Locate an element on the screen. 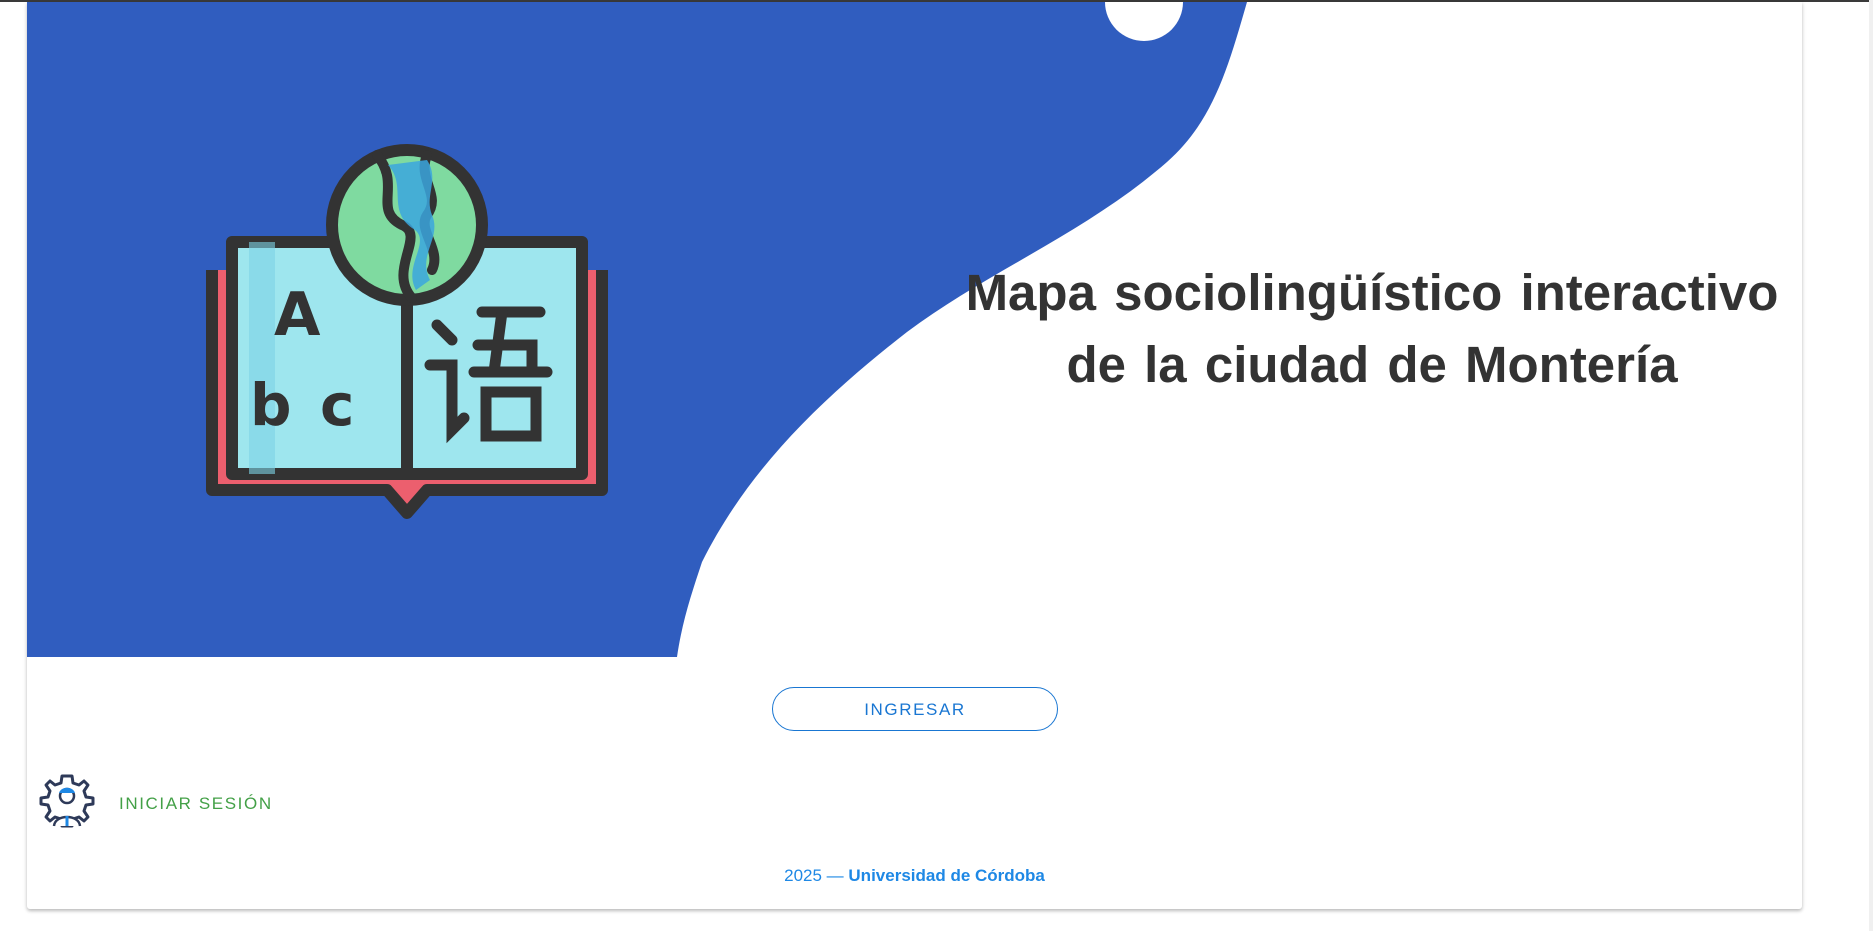 The height and width of the screenshot is (931, 1873). footer-organization: Universidad de Córdoba is located at coordinates (946, 875).